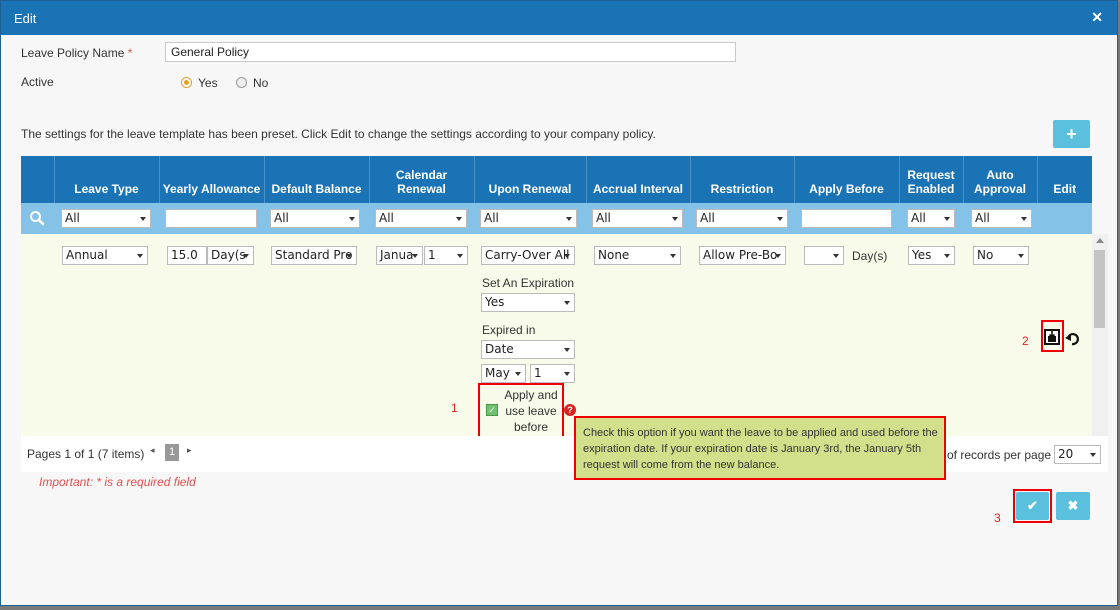 The width and height of the screenshot is (1120, 610). I want to click on filter-auto-approval: All, so click(1001, 218).